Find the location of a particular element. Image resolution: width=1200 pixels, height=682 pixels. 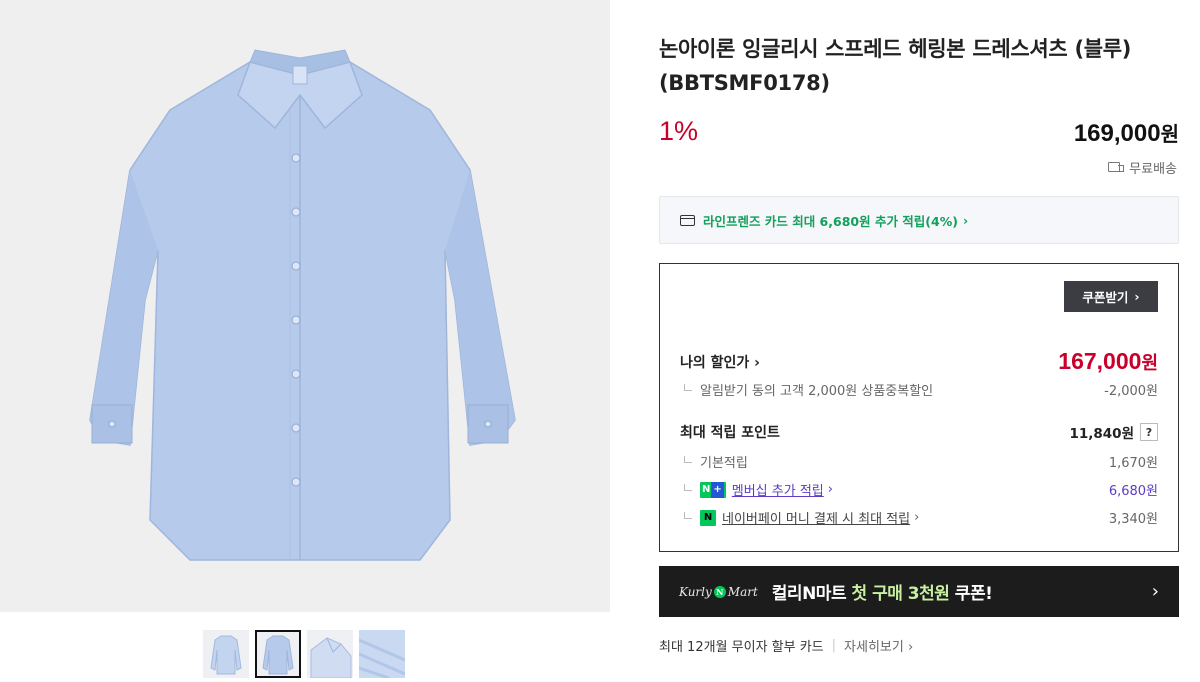

basic-points-label: 기본적립 is located at coordinates (724, 463).